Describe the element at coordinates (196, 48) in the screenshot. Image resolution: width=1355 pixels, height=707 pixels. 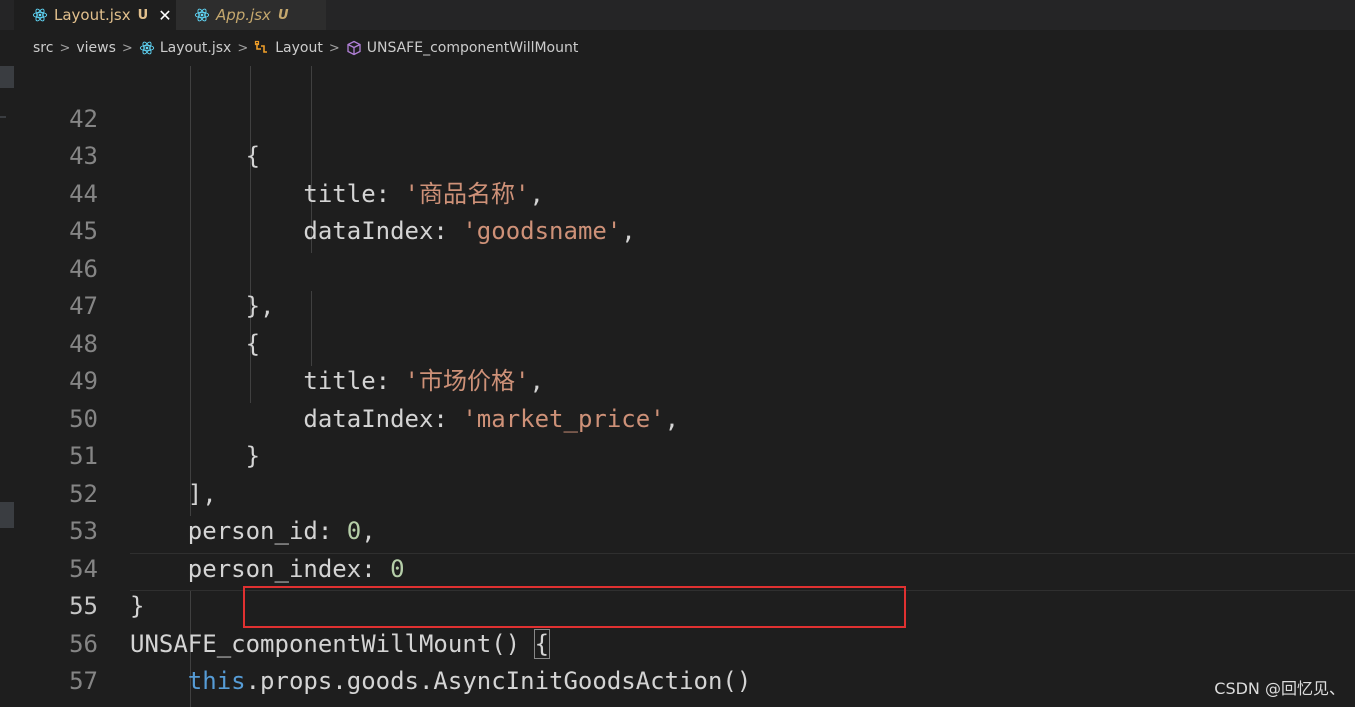
I see `breadcrumb-item-file: Layout.jsx` at that location.